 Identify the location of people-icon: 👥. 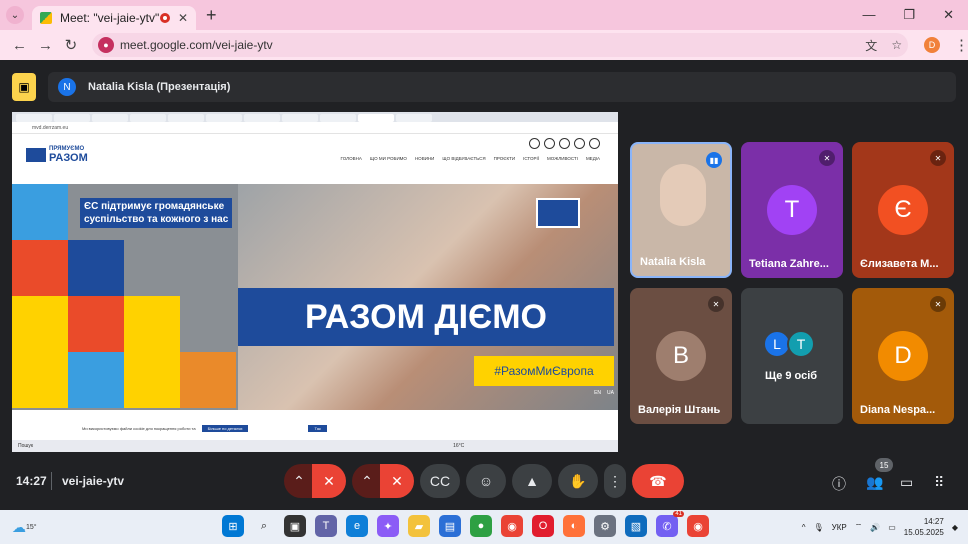
(874, 482).